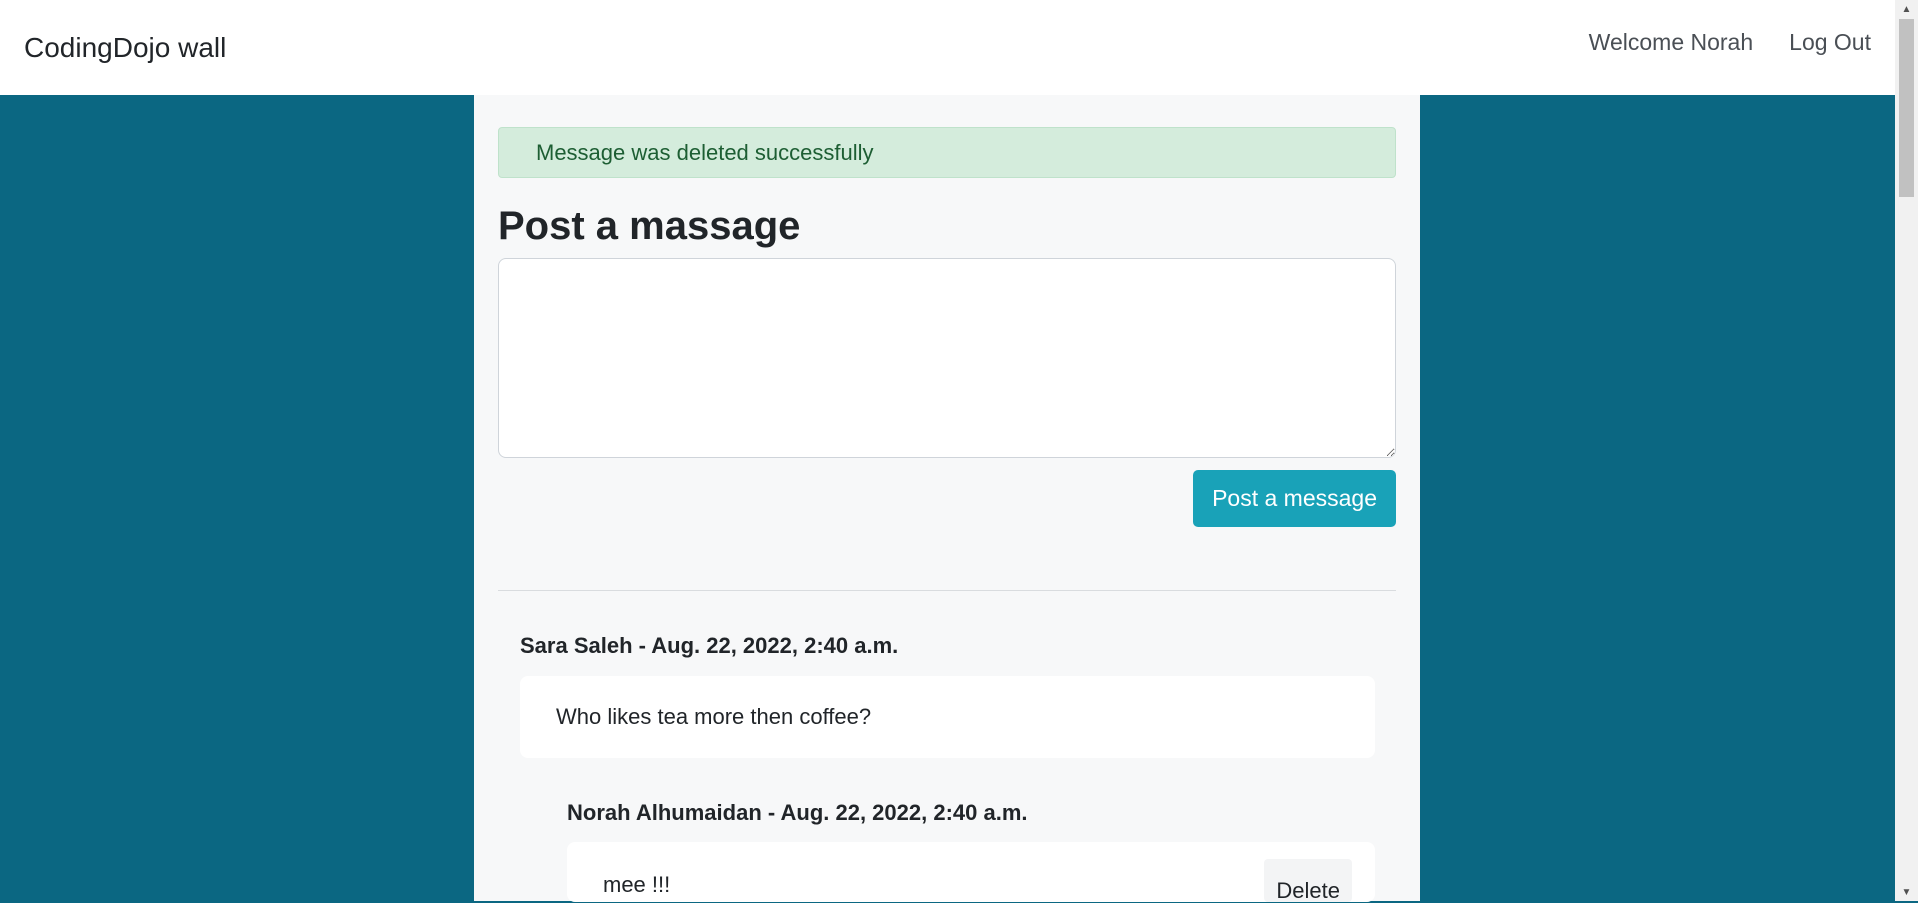 Image resolution: width=1918 pixels, height=903 pixels. I want to click on delete-comment-button: Delete, so click(1308, 880).